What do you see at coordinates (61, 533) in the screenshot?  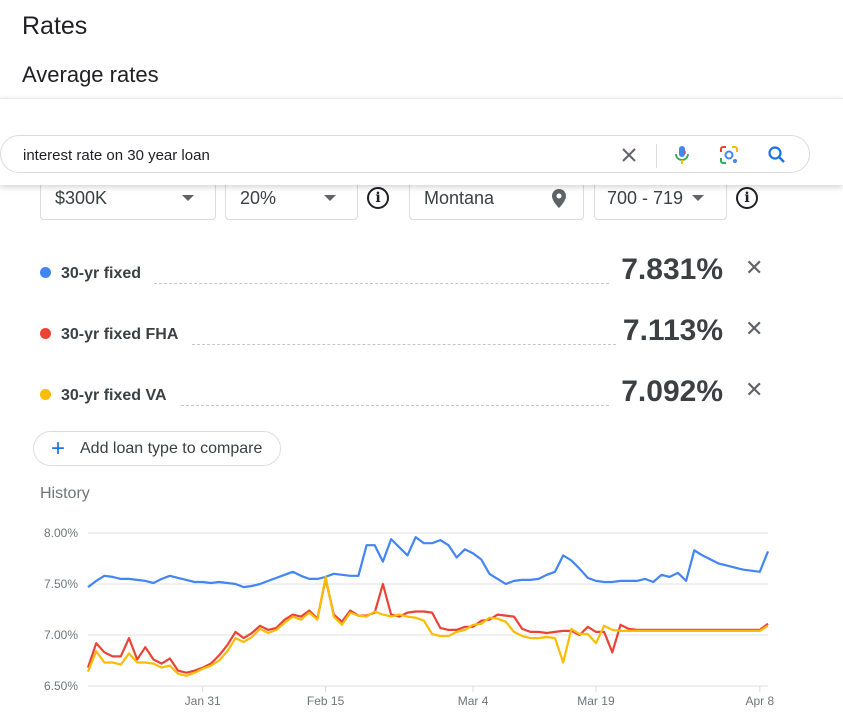 I see `y-tick-label: 8.00%` at bounding box center [61, 533].